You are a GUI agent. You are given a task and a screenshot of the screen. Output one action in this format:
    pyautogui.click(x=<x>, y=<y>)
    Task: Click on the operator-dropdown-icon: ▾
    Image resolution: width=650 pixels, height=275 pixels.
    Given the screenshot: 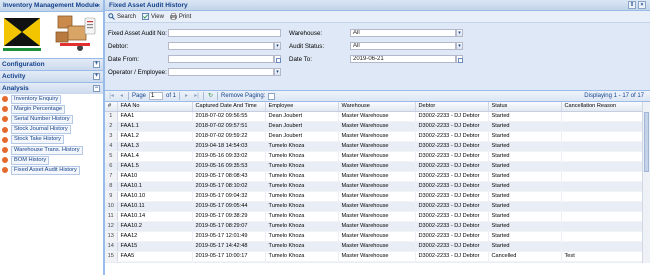 What is the action you would take?
    pyautogui.click(x=277, y=72)
    